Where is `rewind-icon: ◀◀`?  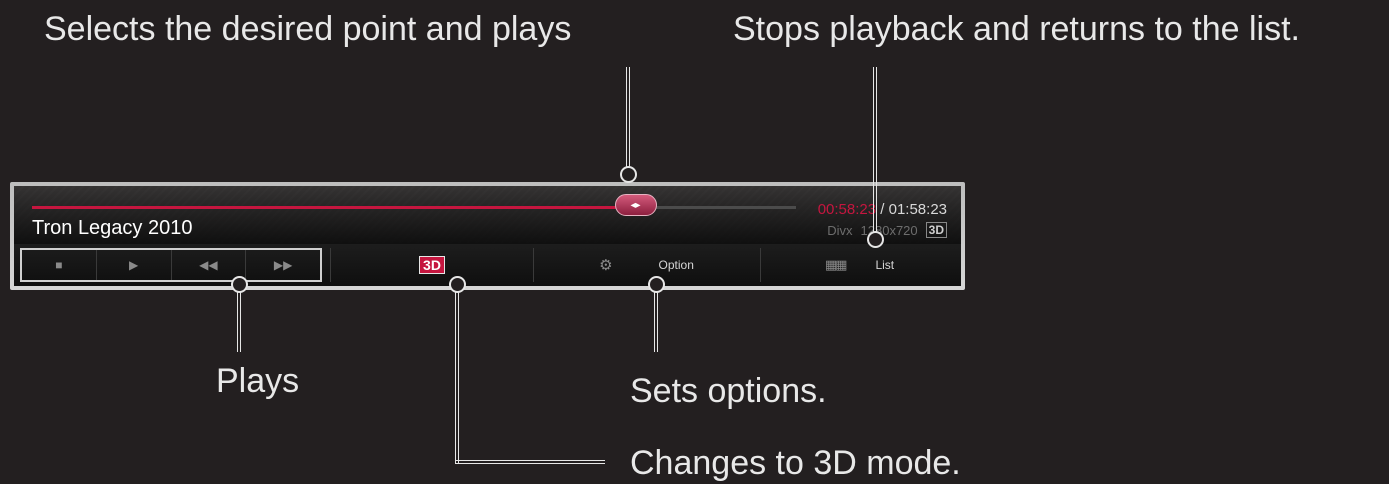
rewind-icon: ◀◀ is located at coordinates (208, 265).